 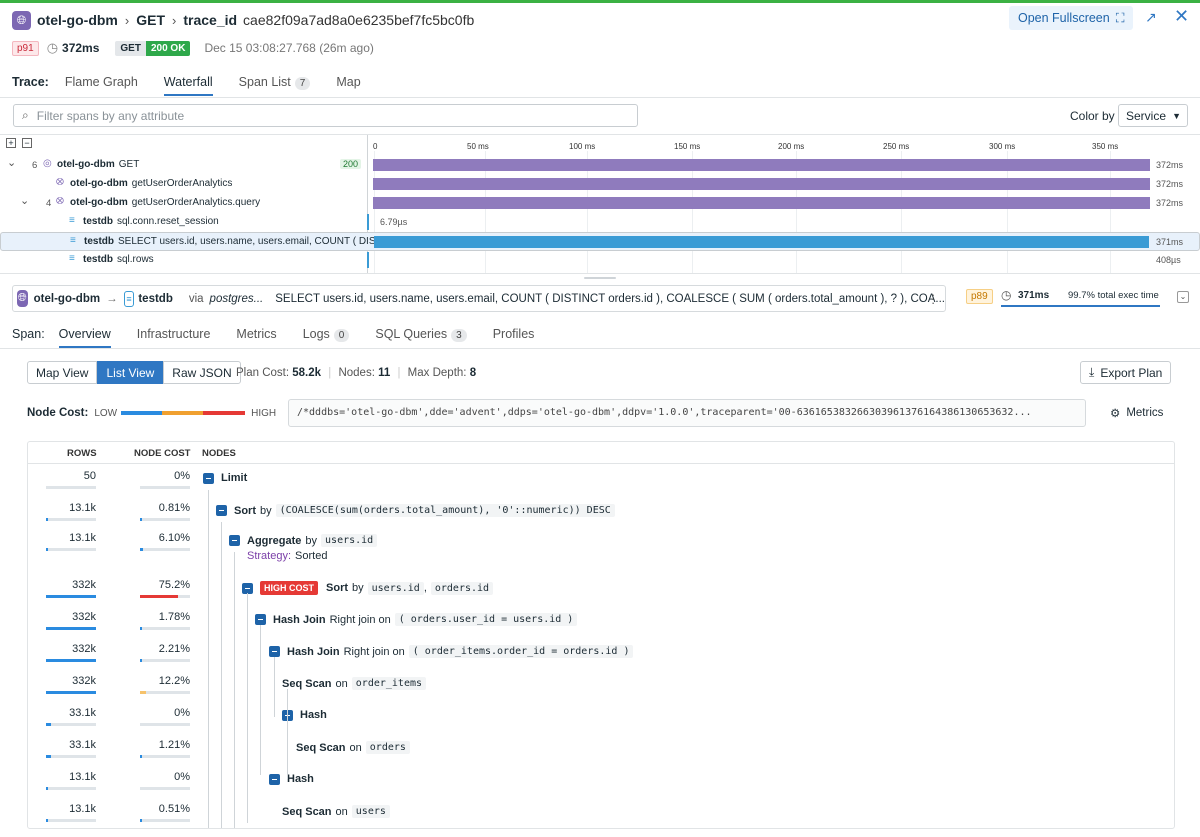 I want to click on more-options-icon: ⋮, so click(x=934, y=299).